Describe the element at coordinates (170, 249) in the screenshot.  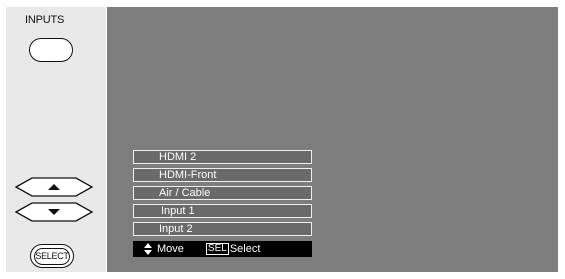
I see `move-label: Move` at that location.